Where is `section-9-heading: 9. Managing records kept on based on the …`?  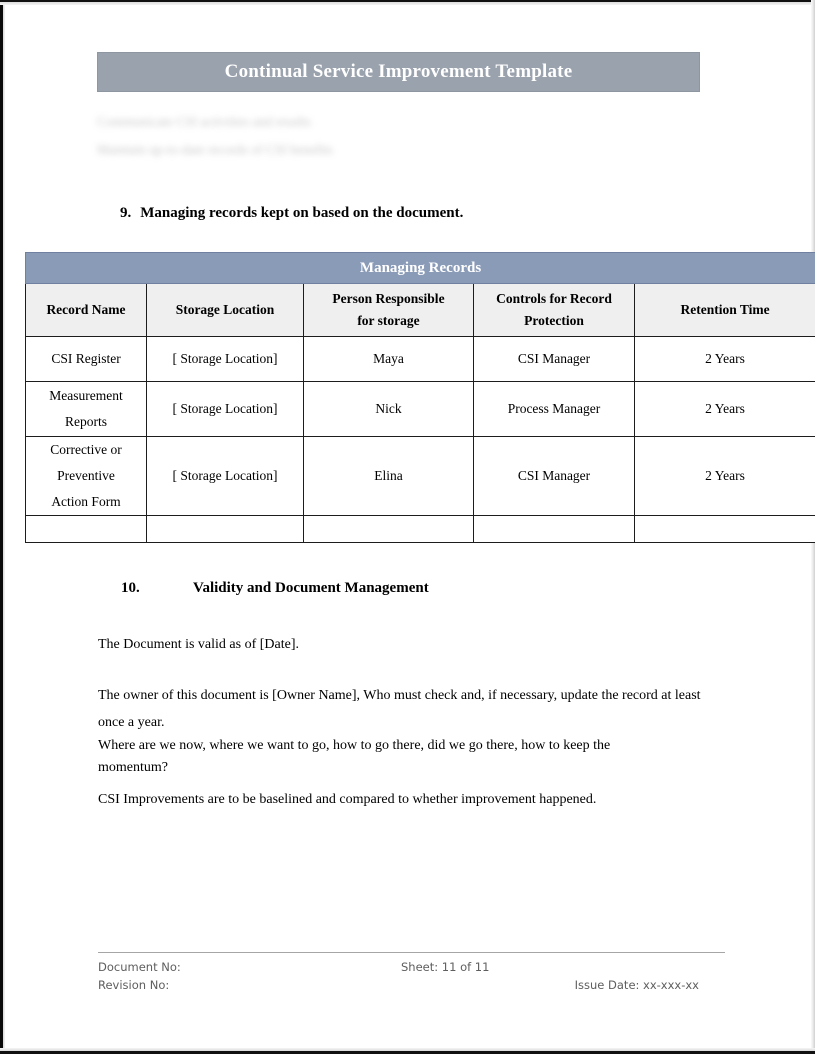
section-9-heading: 9. Managing records kept on based on the … is located at coordinates (291, 213).